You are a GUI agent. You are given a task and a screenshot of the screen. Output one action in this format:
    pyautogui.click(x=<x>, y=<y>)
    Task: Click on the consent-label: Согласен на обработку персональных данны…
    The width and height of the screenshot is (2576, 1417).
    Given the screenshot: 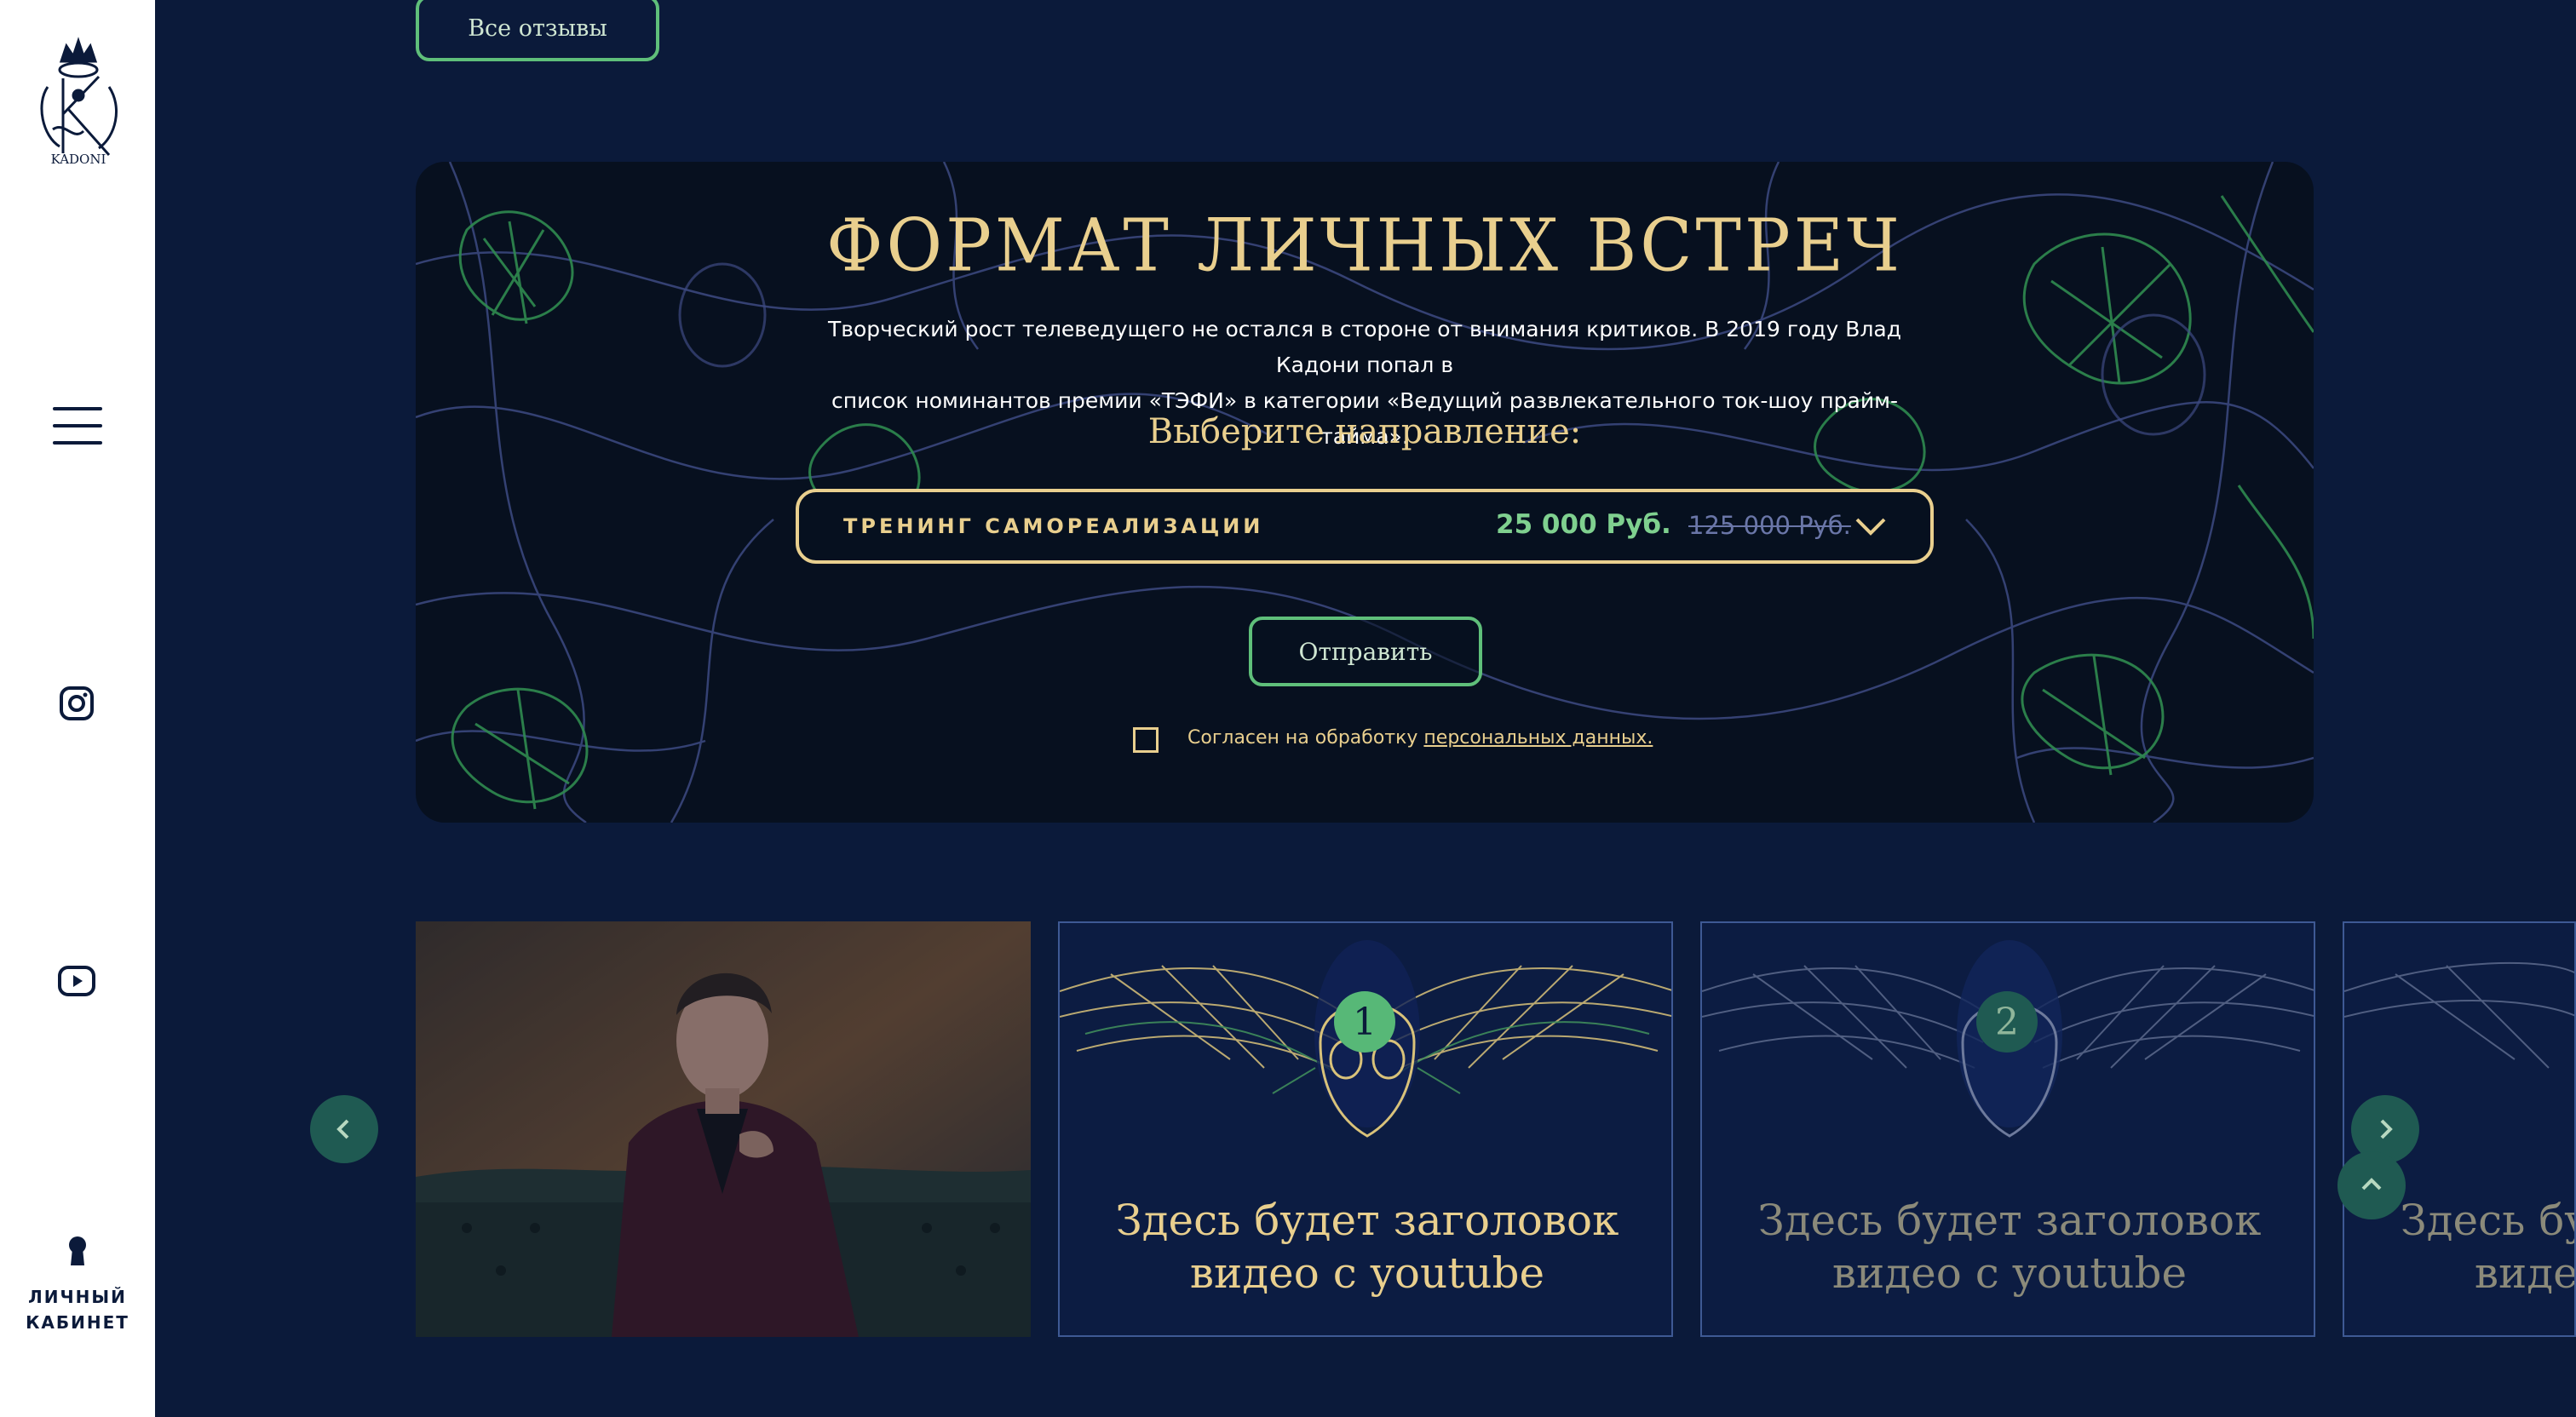 What is the action you would take?
    pyautogui.click(x=1420, y=738)
    